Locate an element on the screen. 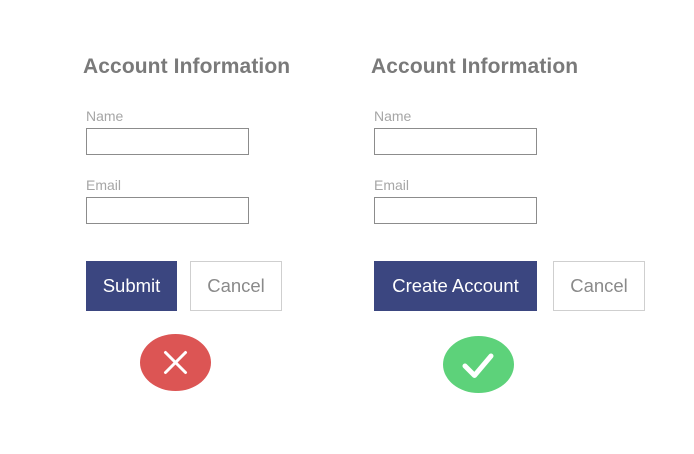 The height and width of the screenshot is (454, 694). correct-badge is located at coordinates (478, 364).